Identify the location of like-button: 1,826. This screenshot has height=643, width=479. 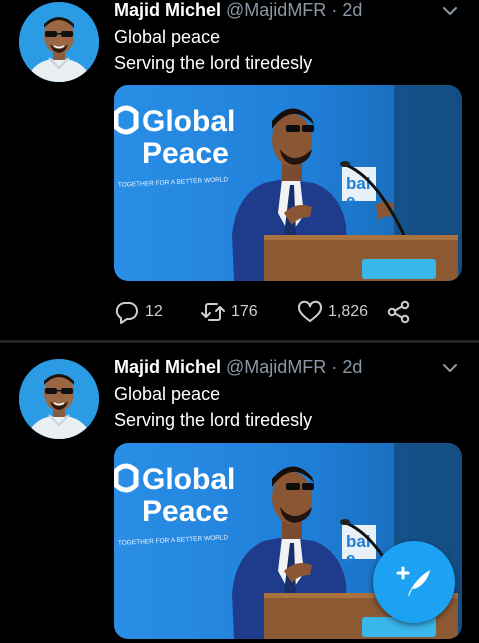
(332, 312).